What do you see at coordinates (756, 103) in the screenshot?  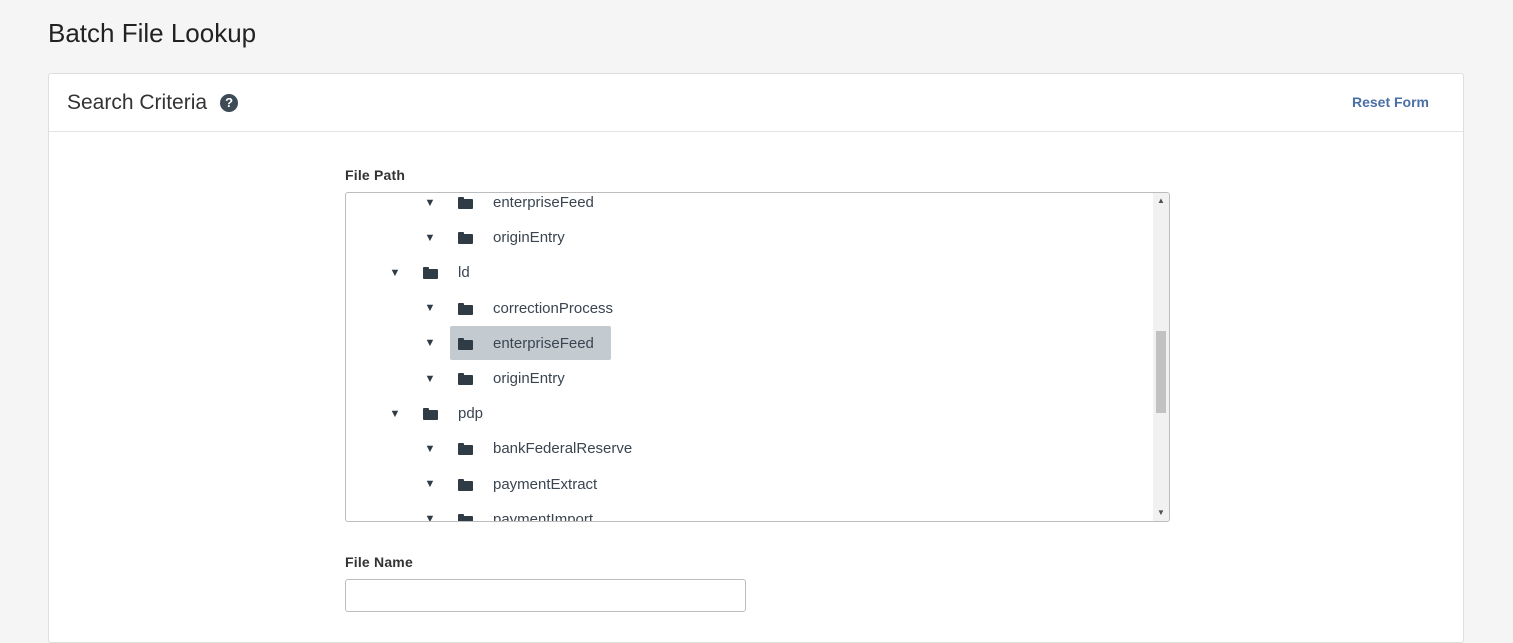 I see `search-criteria-header: Search Criteria ? Reset Form` at bounding box center [756, 103].